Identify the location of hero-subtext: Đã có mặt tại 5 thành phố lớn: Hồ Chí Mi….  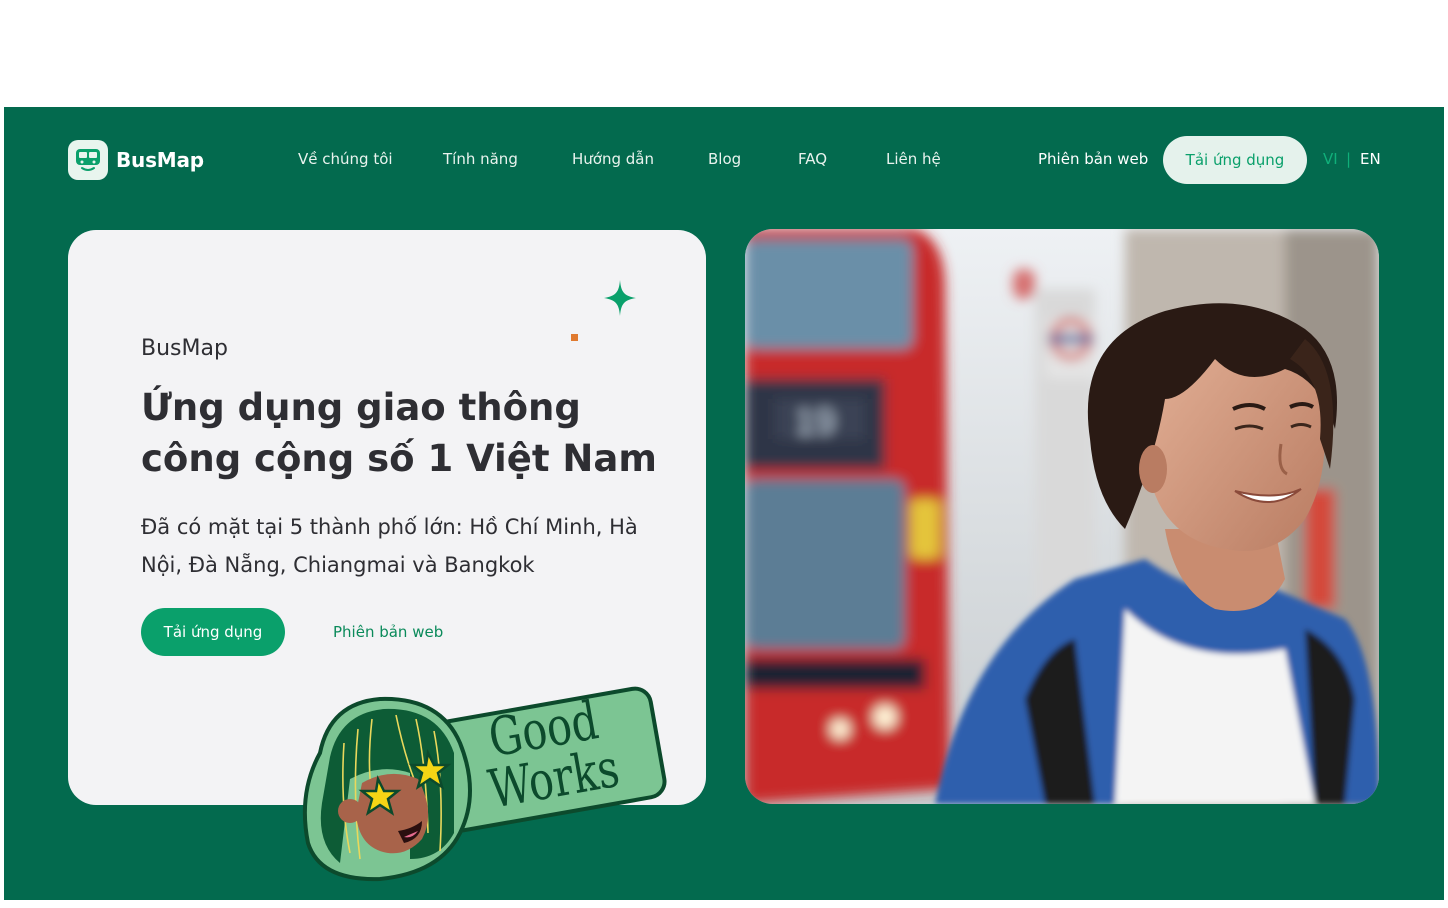
(389, 546).